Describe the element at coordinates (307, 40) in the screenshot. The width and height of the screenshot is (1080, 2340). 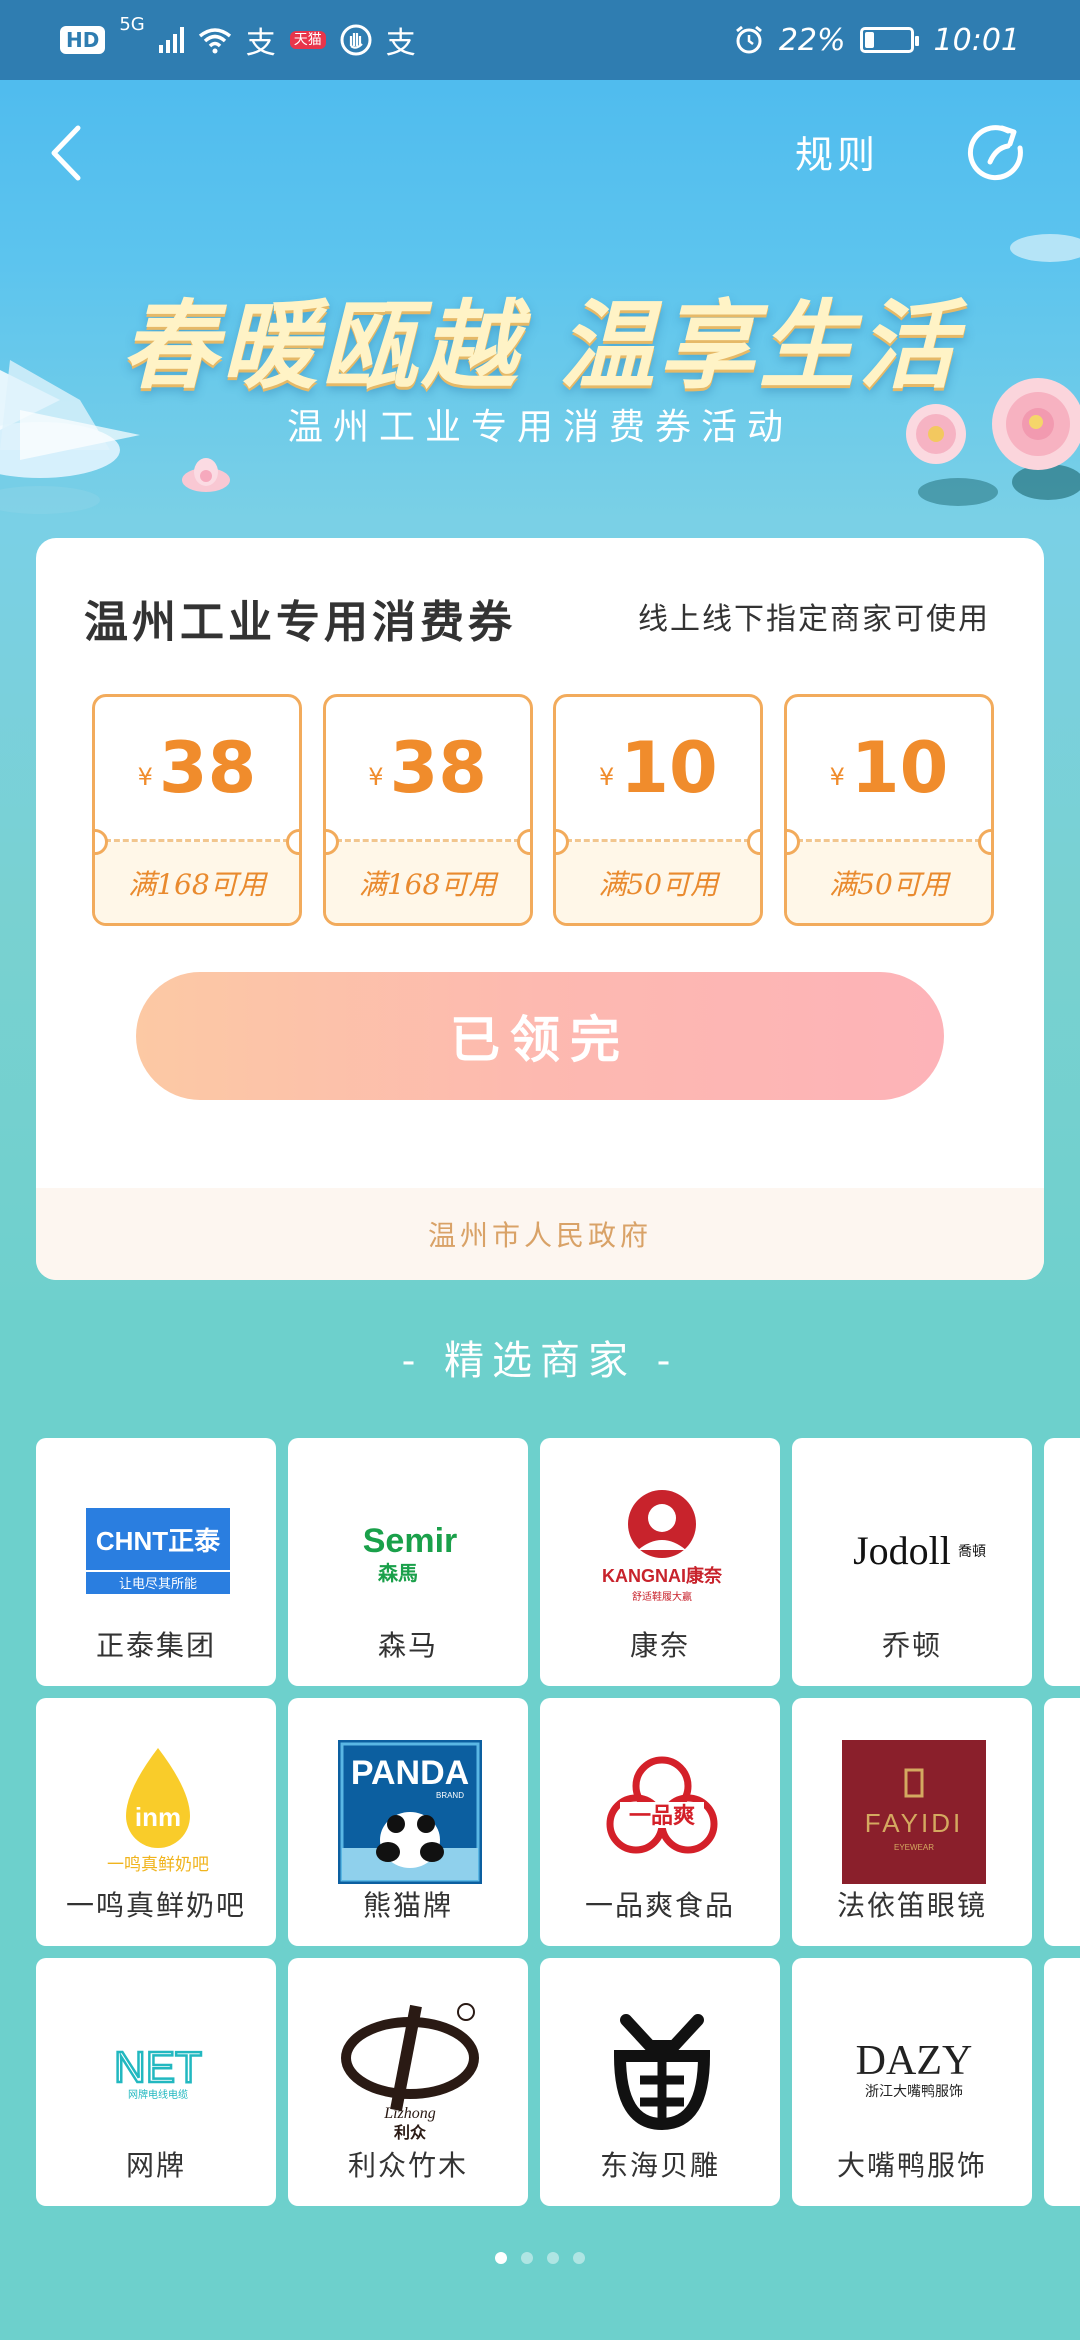
I see `tmall-icon: 天猫` at that location.